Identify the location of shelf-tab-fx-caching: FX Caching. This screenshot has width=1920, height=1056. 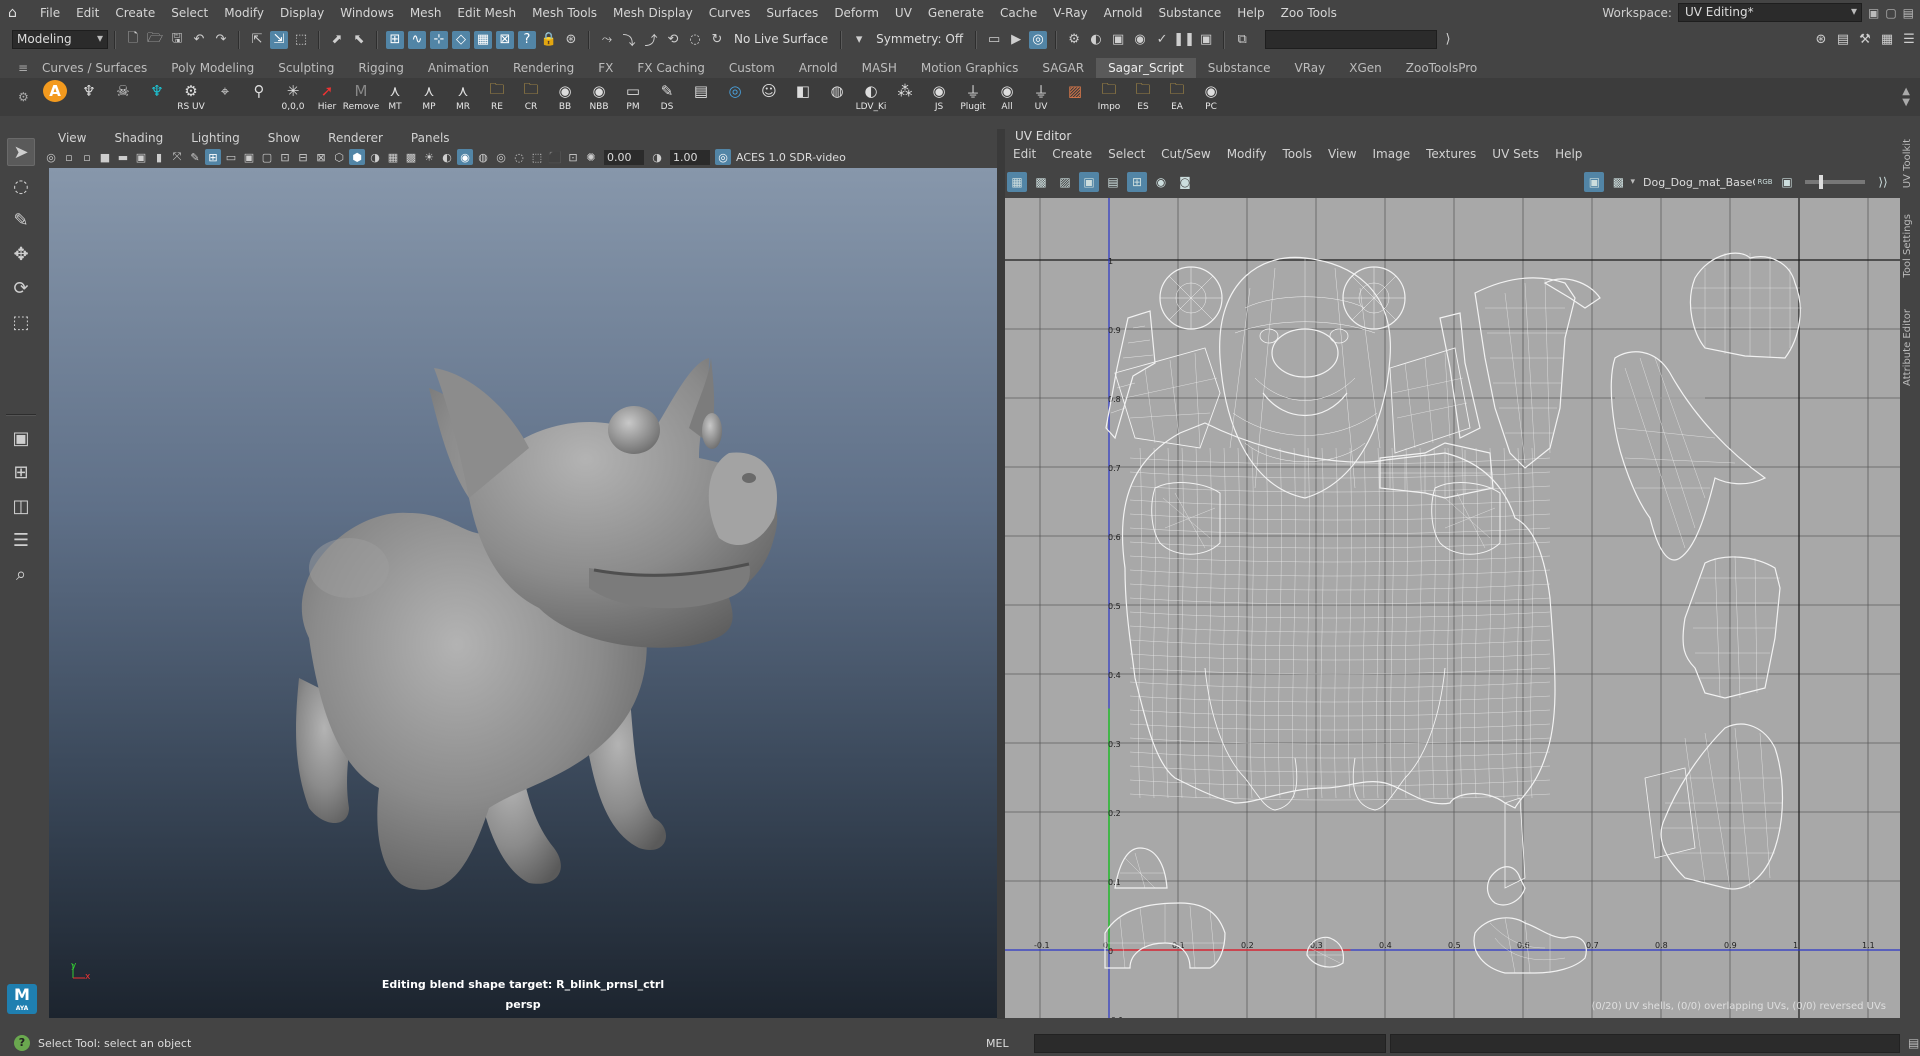
(670, 68).